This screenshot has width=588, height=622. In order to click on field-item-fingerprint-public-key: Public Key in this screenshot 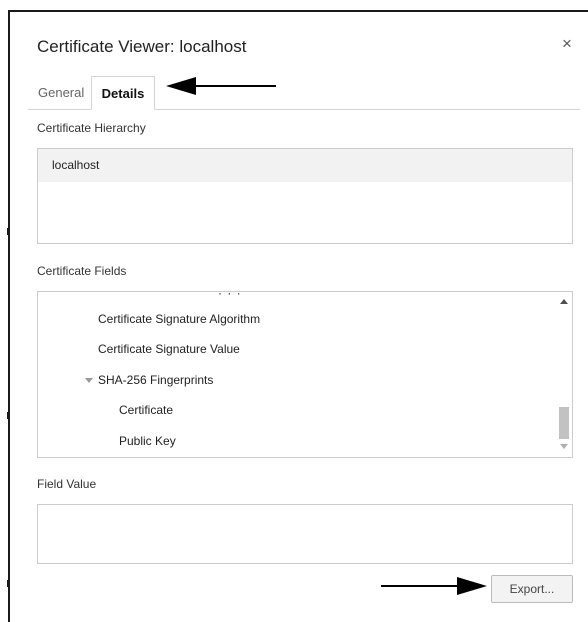, I will do `click(147, 441)`.